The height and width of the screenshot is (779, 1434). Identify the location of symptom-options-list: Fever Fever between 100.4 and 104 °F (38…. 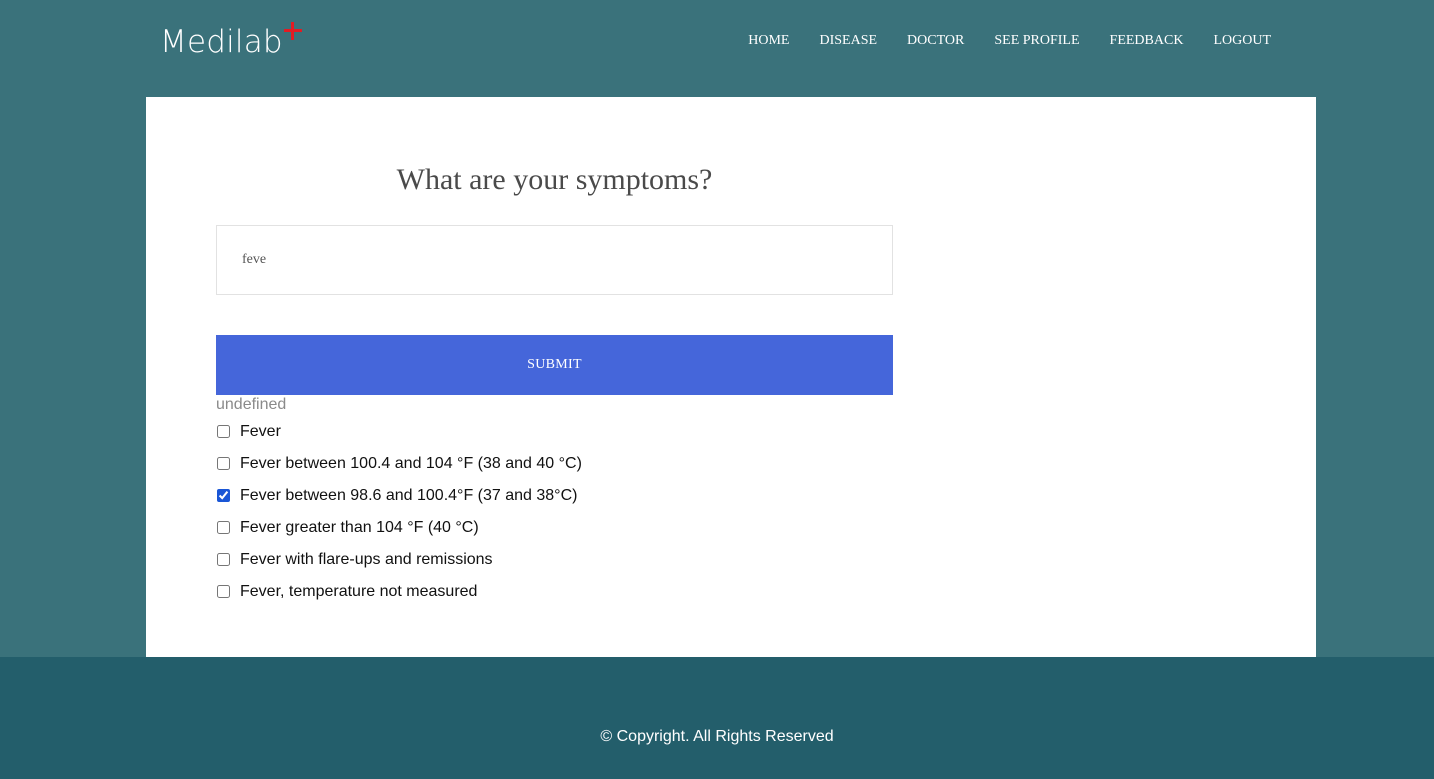
(399, 512).